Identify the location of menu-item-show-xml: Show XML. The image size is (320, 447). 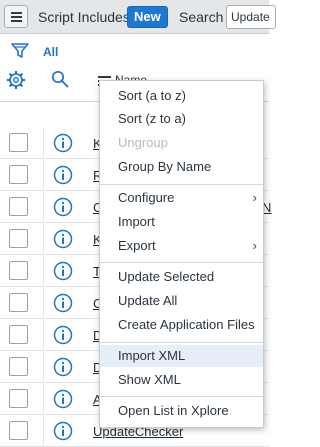
(181, 380).